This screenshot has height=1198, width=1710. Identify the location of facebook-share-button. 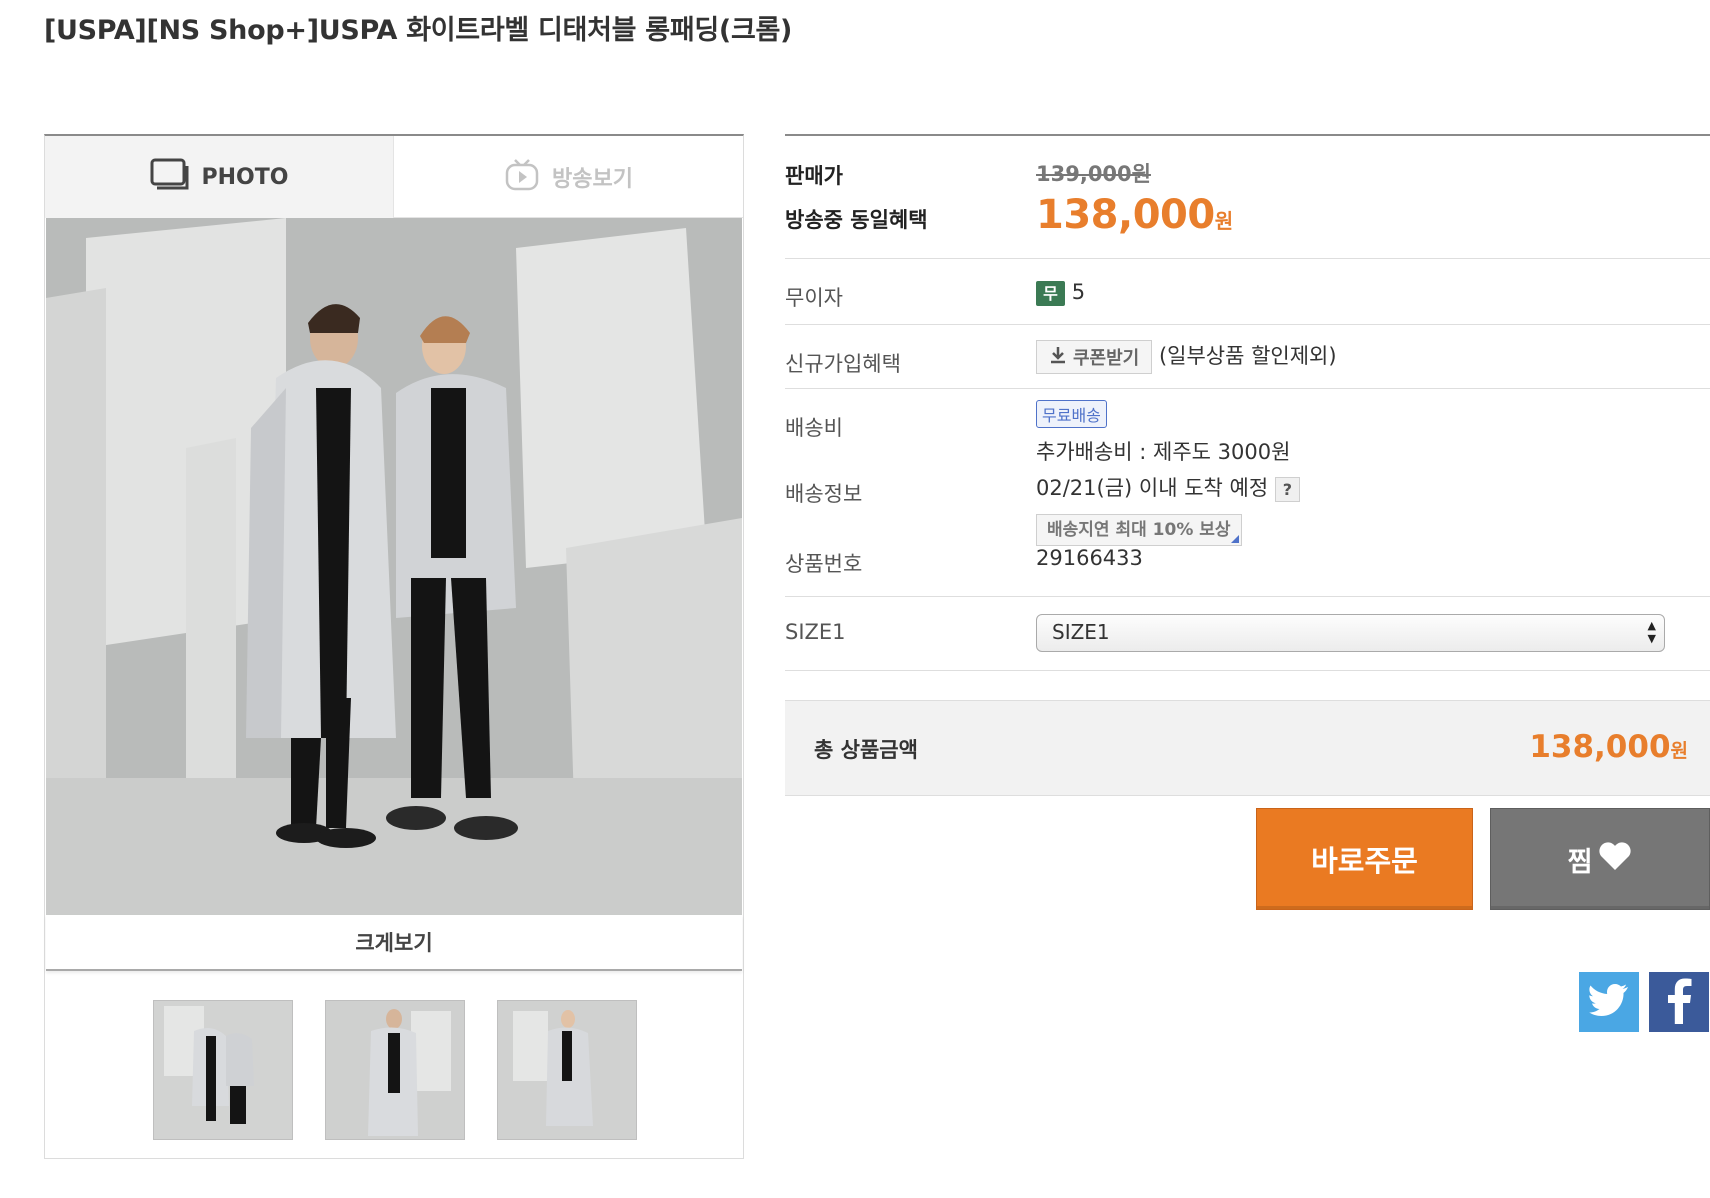
(1679, 1002).